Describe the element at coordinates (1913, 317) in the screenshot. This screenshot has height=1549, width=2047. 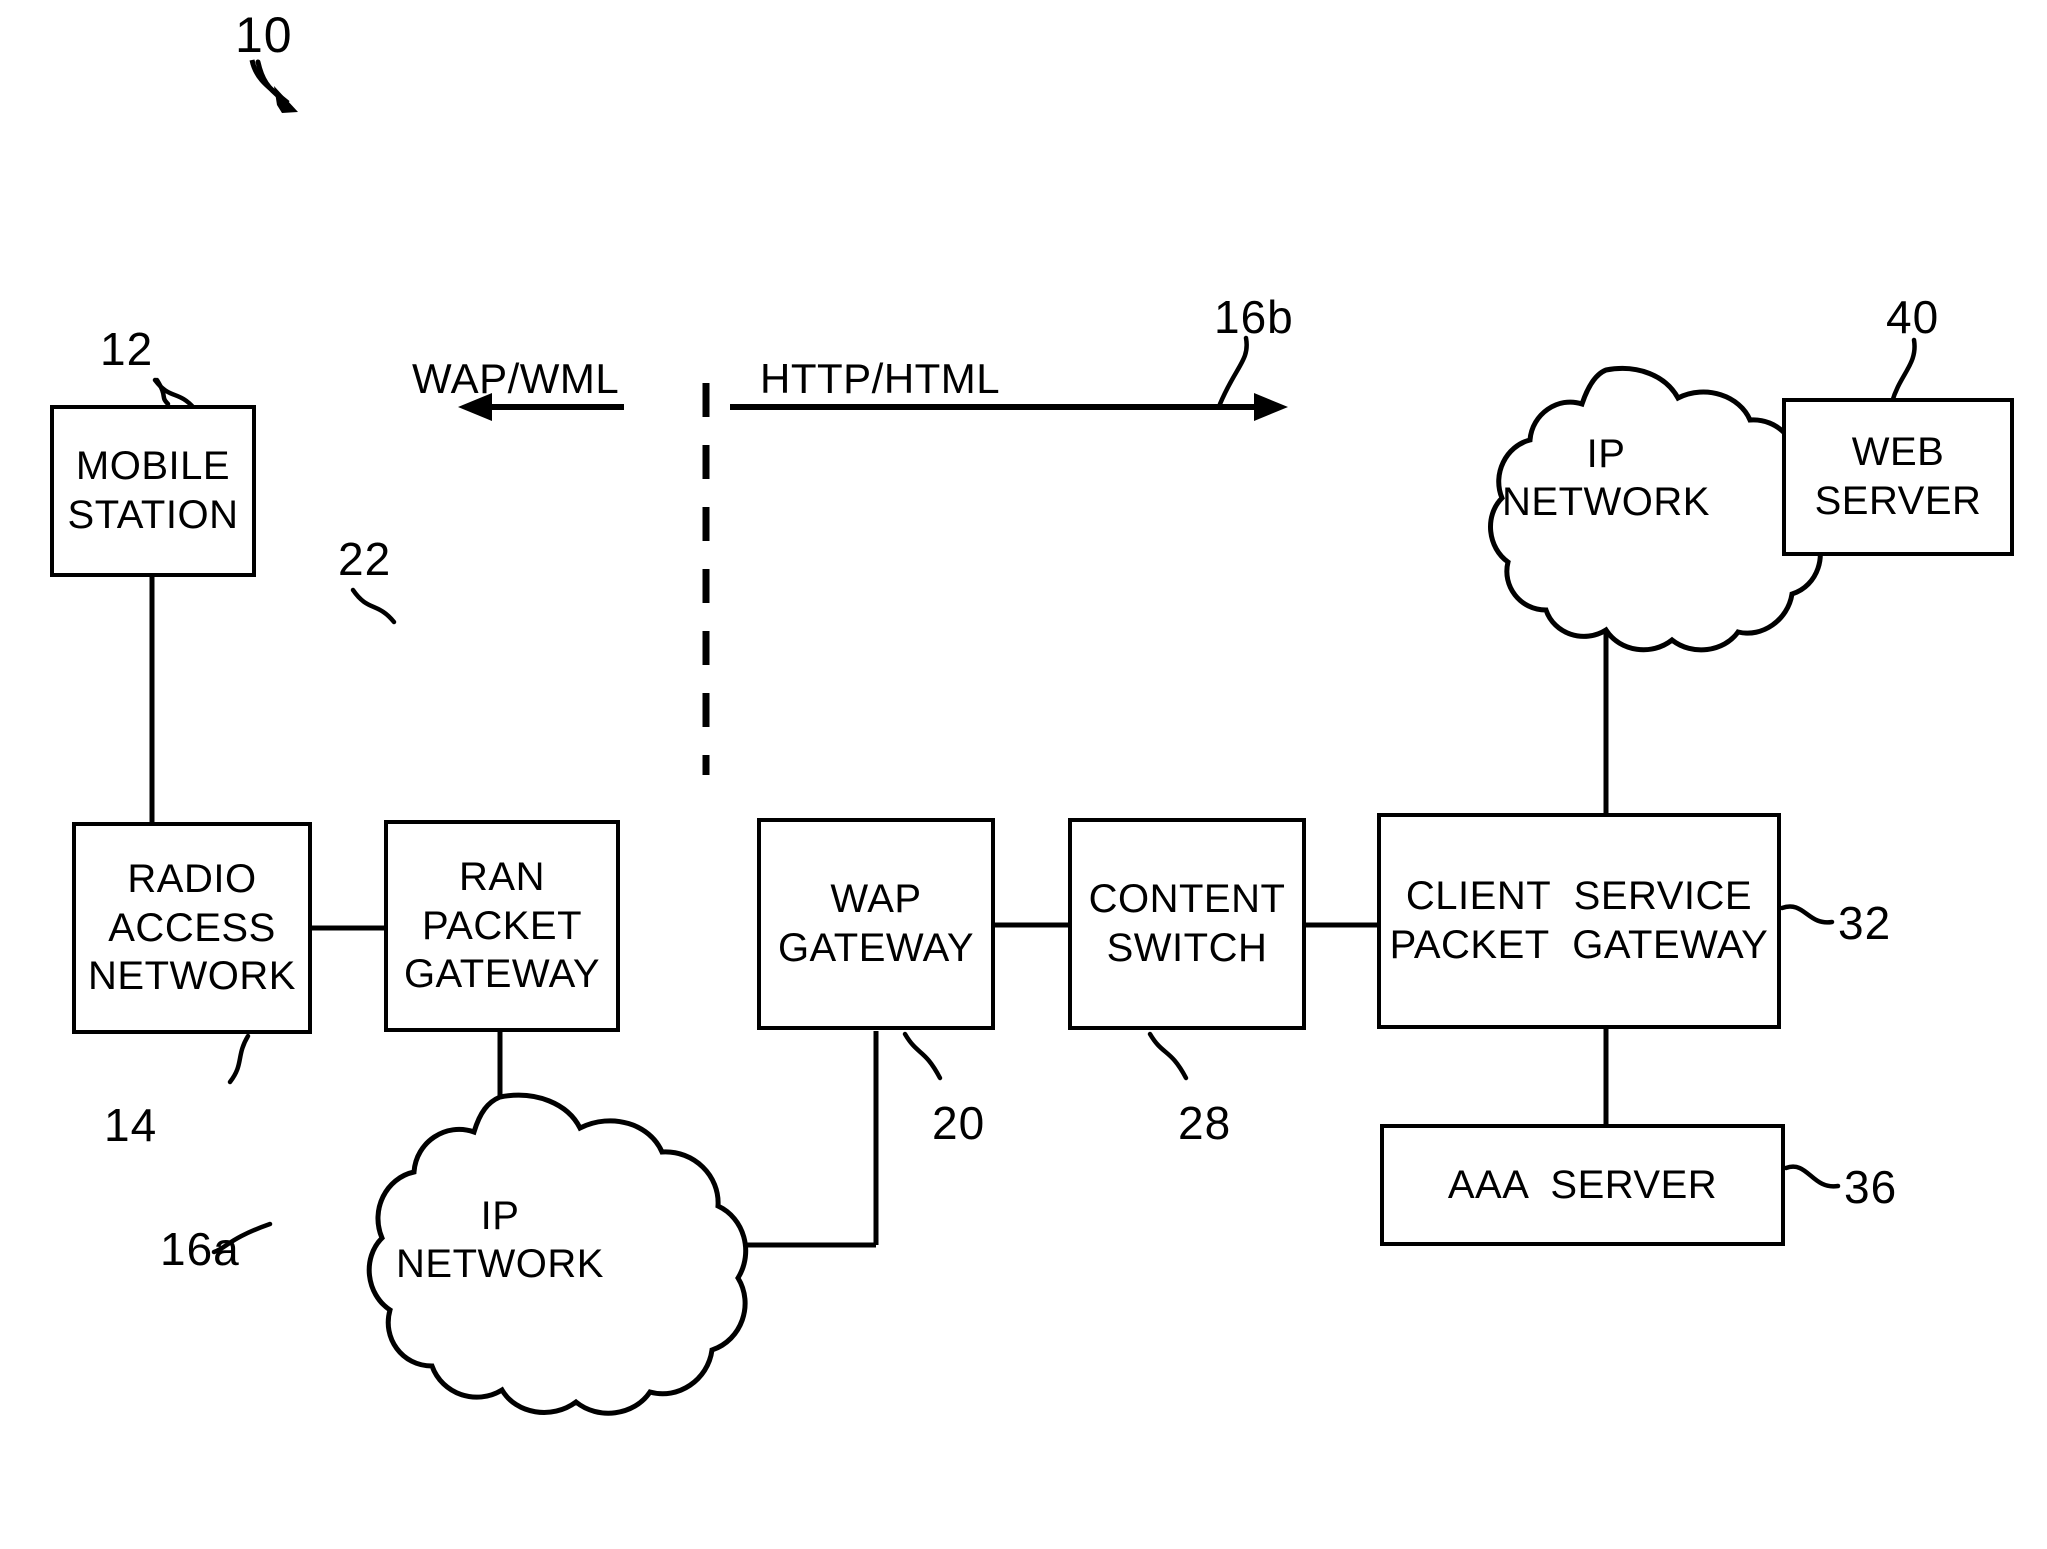
I see `ref-number-web-server: 40` at that location.